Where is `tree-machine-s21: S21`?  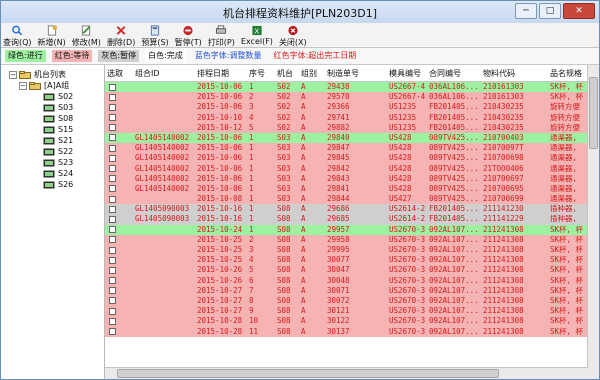
tree-machine-s21: S21 is located at coordinates (52, 140).